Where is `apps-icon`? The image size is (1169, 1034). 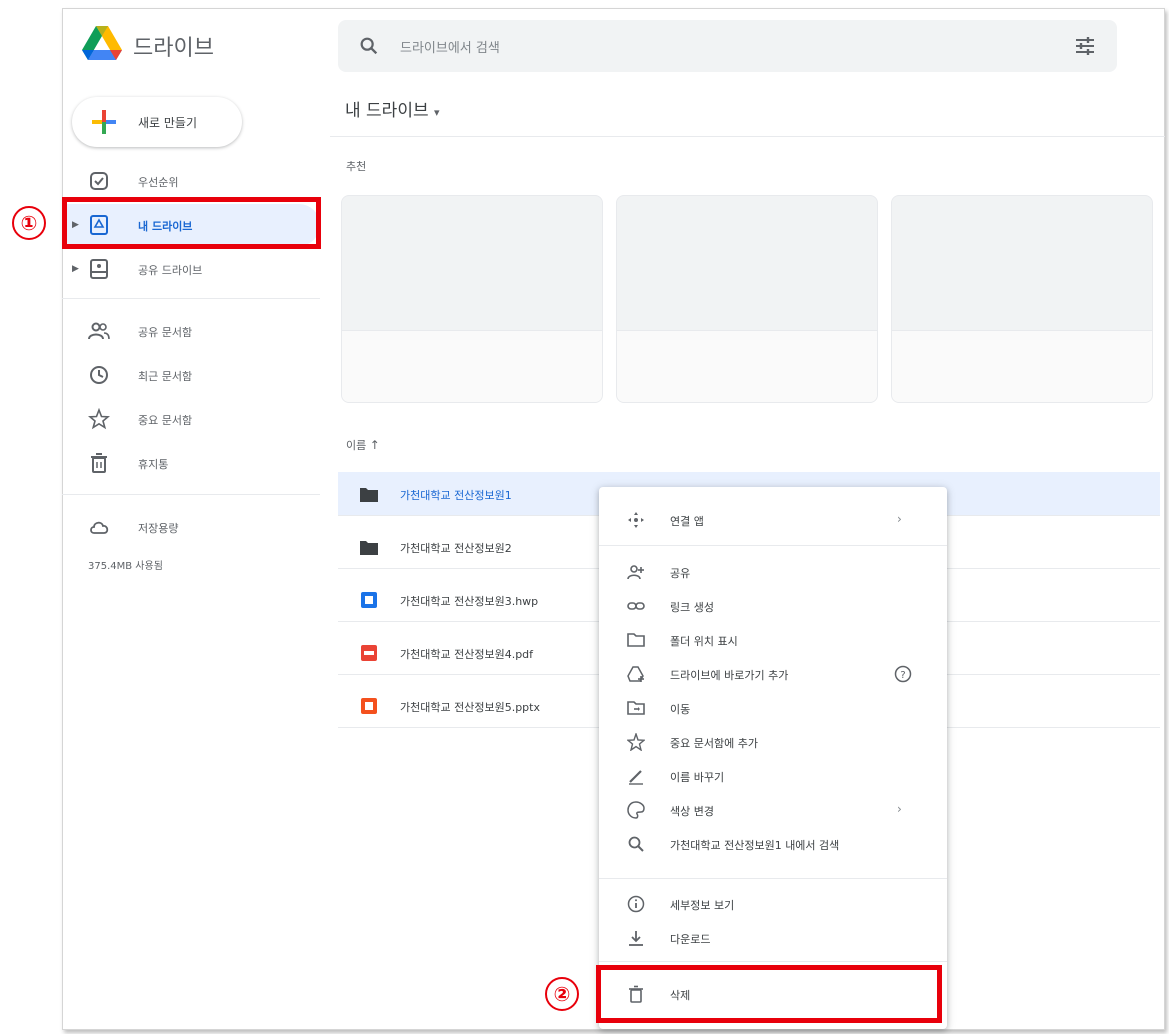
apps-icon is located at coordinates (636, 520).